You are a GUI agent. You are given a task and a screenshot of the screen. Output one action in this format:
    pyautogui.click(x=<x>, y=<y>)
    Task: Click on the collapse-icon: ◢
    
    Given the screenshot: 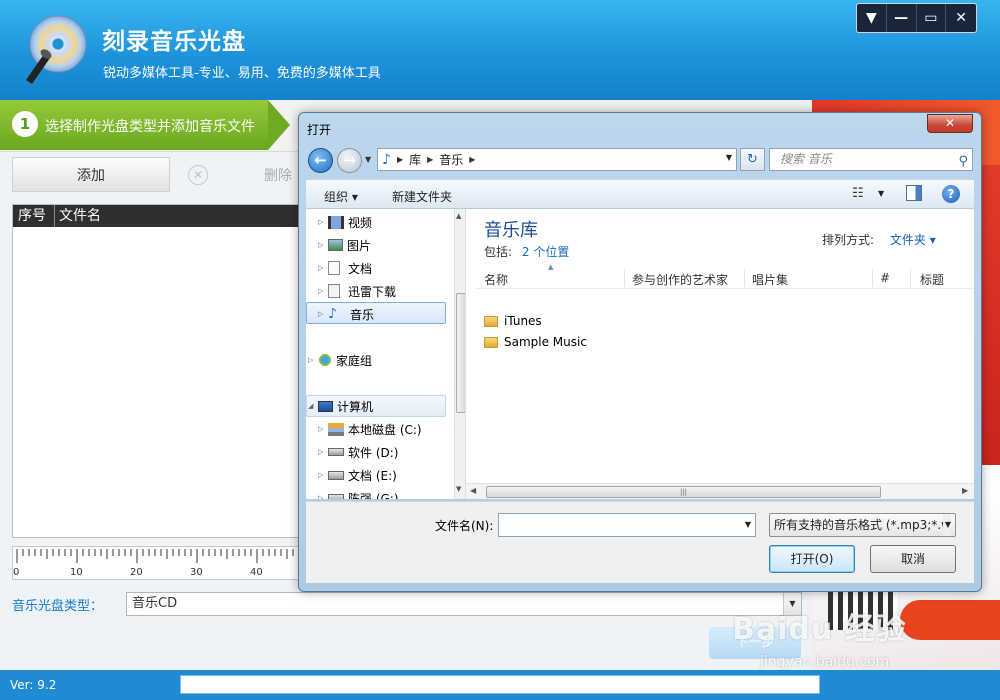 What is the action you would take?
    pyautogui.click(x=313, y=406)
    